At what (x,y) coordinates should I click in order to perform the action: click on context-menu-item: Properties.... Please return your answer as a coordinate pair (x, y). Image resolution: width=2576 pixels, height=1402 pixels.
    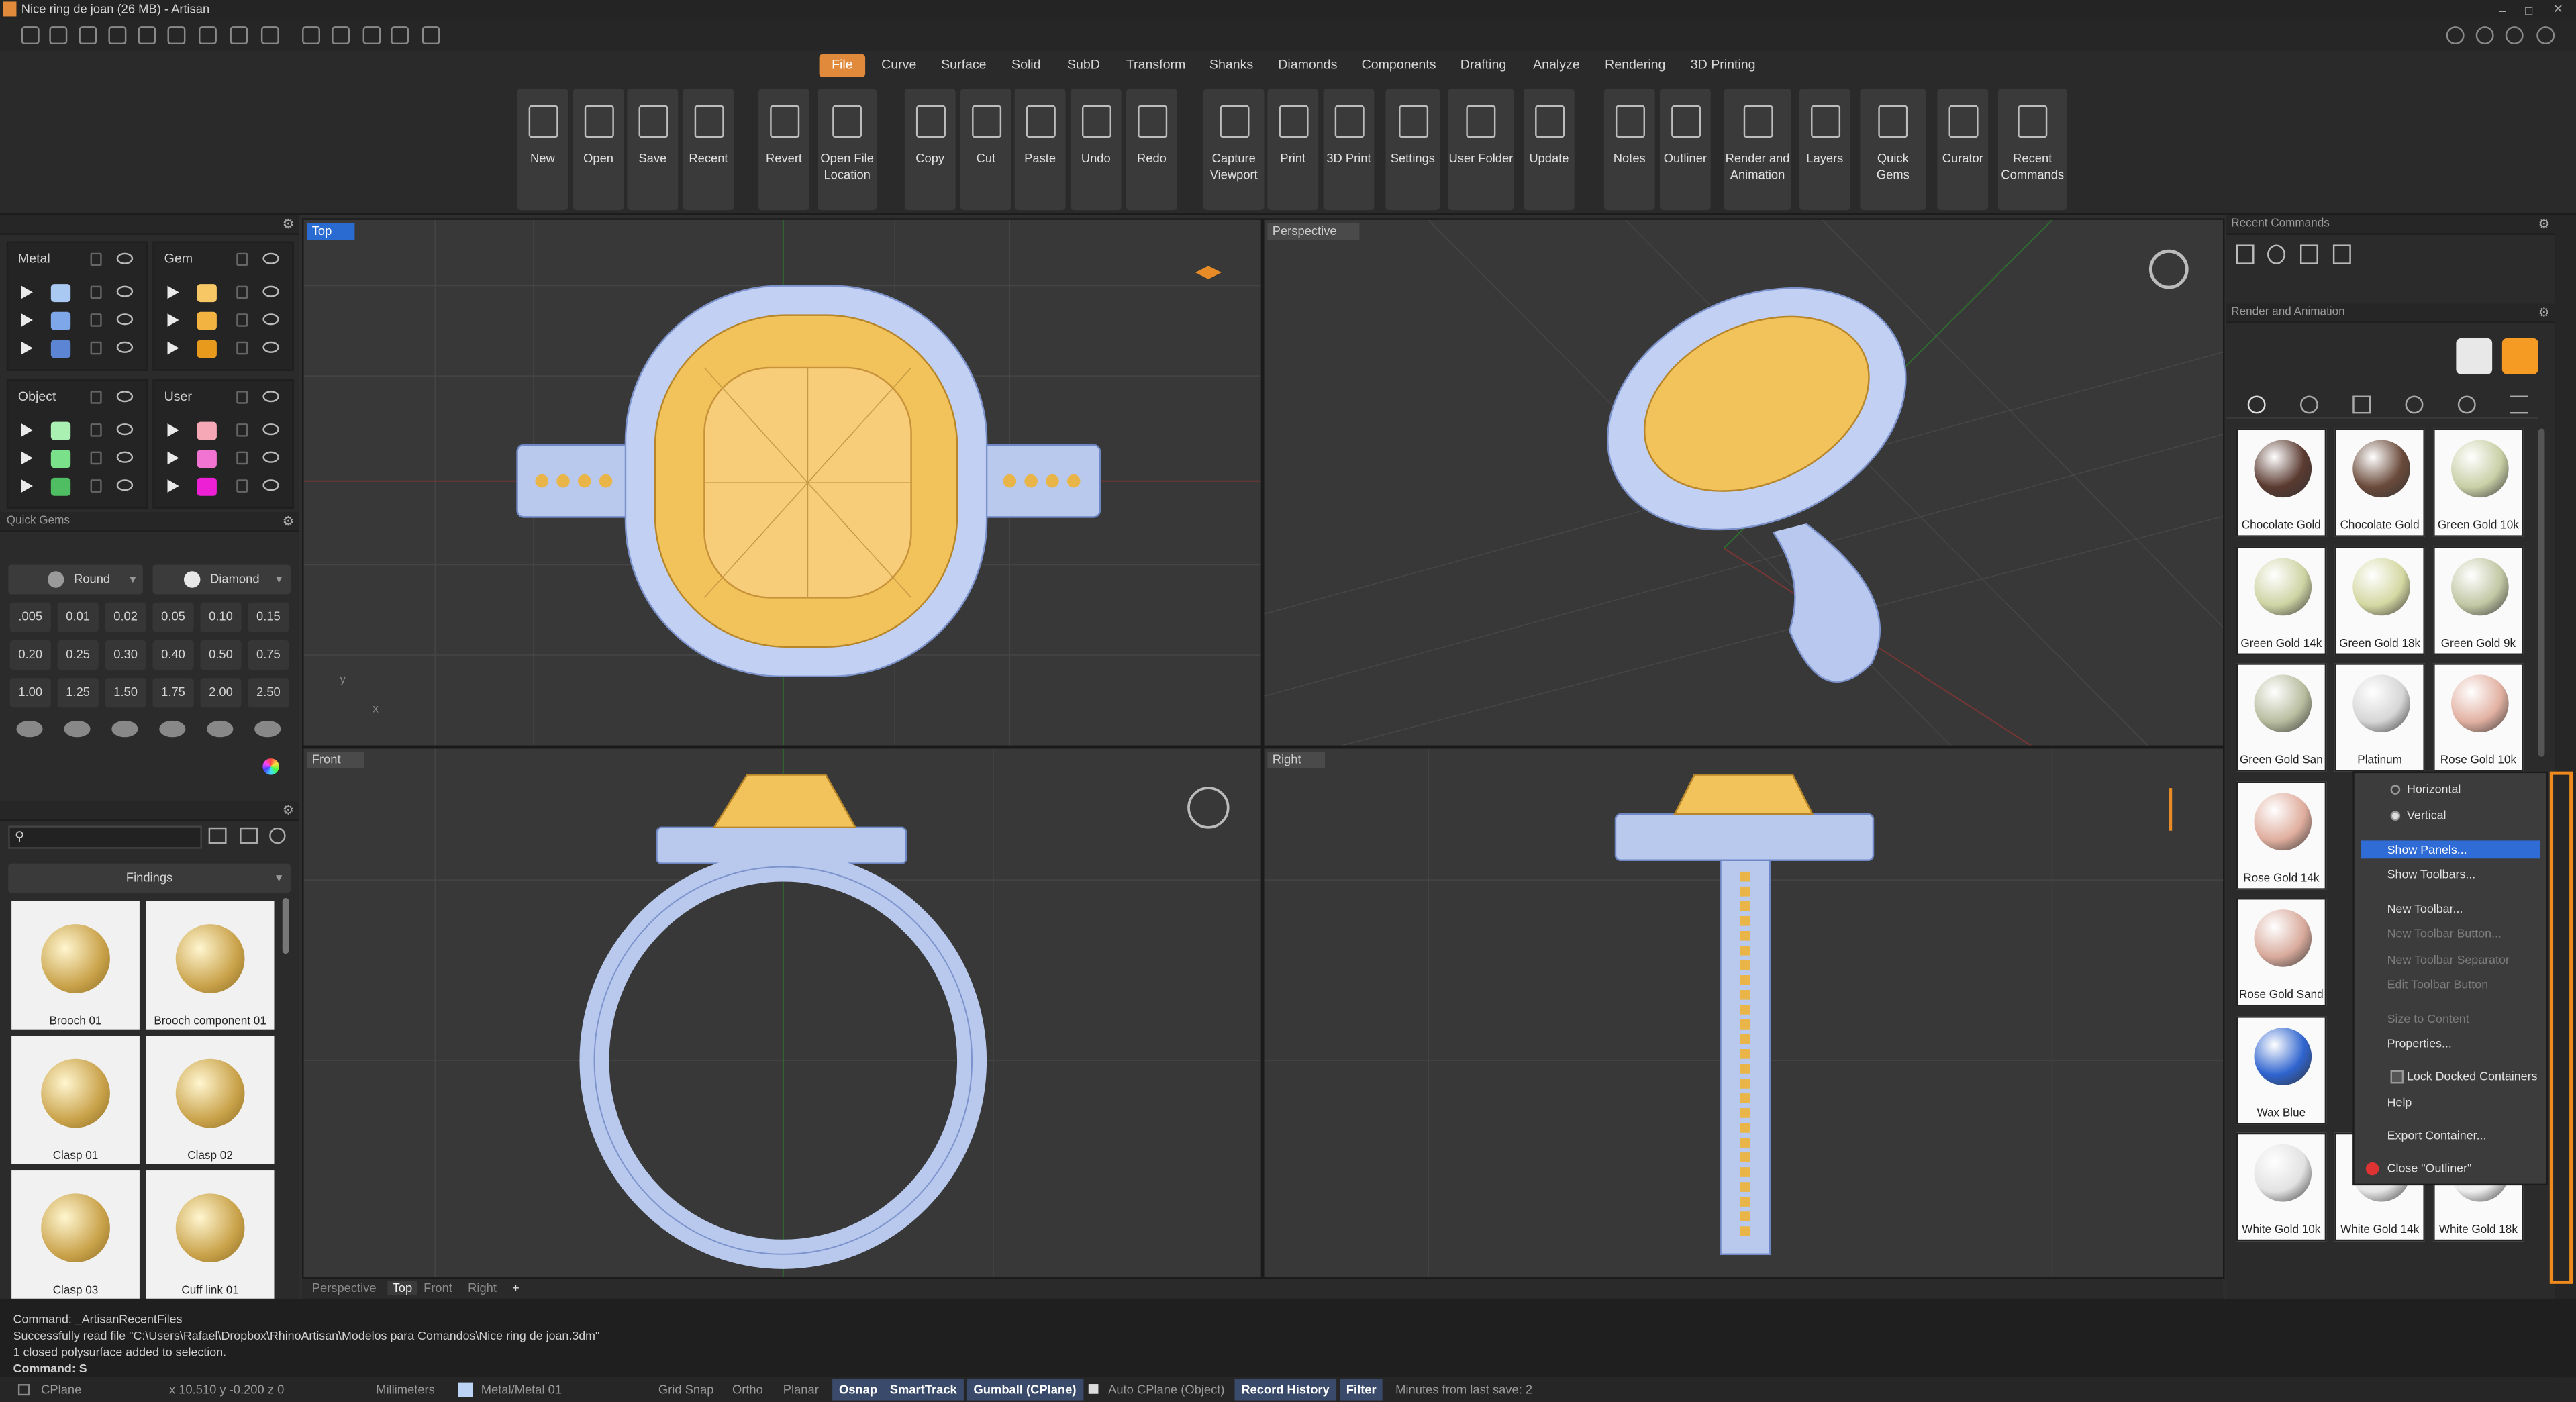
    Looking at the image, I should click on (2419, 1043).